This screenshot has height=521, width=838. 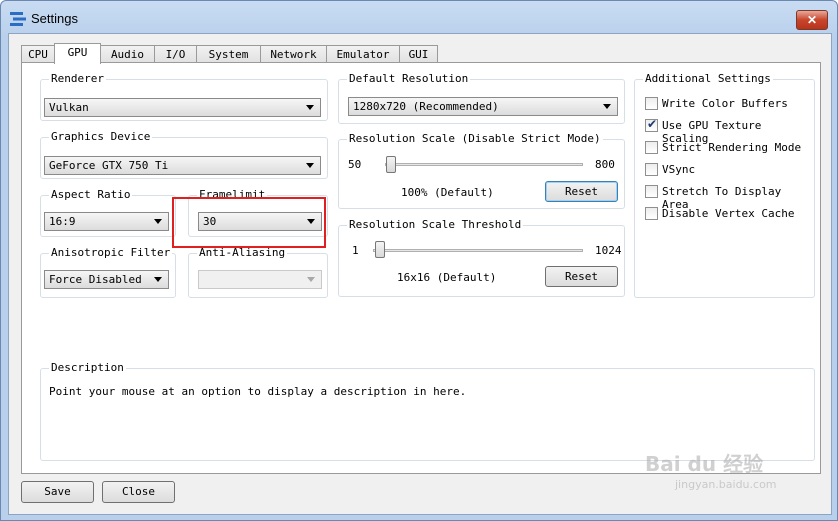 I want to click on renderer-group: Renderer Vulkan, so click(x=184, y=96).